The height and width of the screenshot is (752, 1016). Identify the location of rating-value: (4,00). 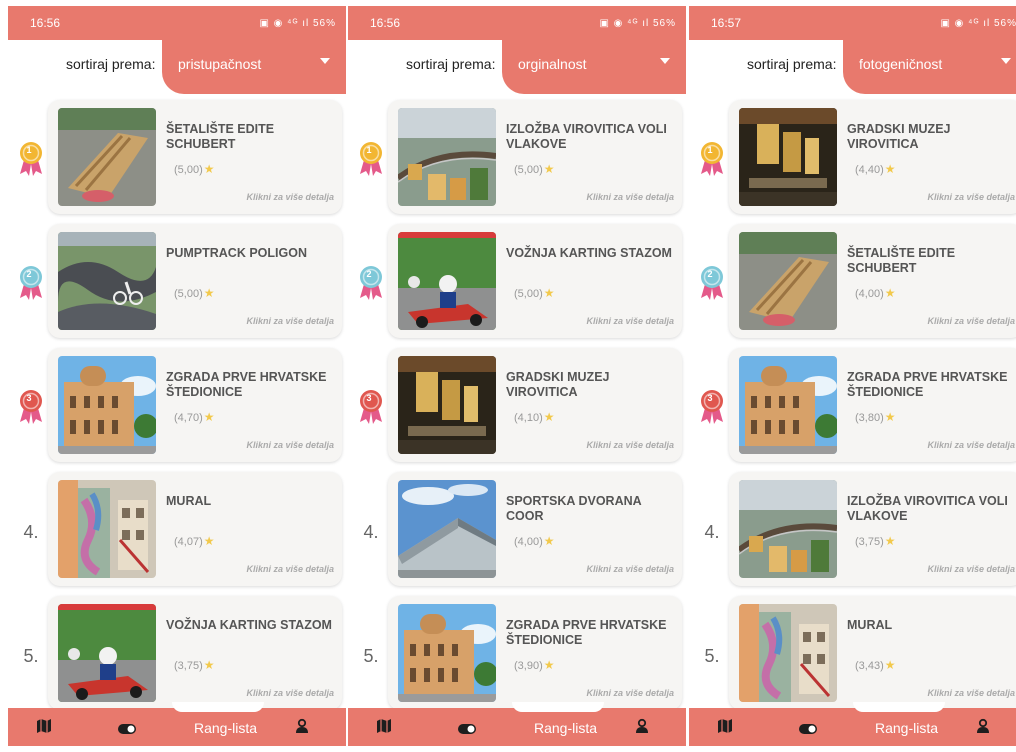
(528, 542).